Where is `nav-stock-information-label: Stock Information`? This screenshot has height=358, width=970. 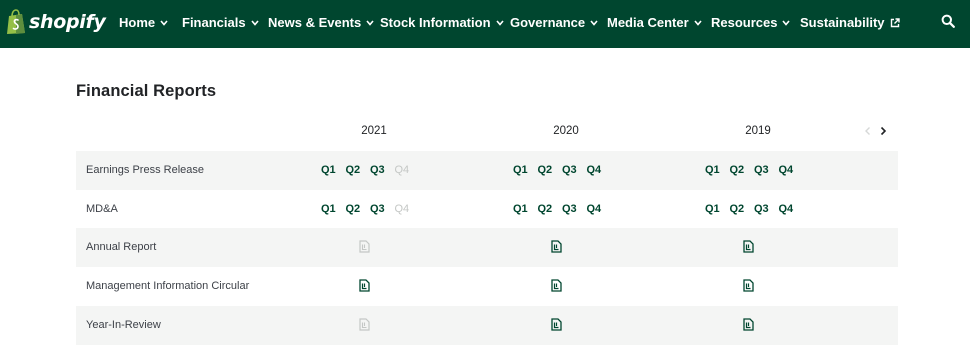
nav-stock-information-label: Stock Information is located at coordinates (435, 22).